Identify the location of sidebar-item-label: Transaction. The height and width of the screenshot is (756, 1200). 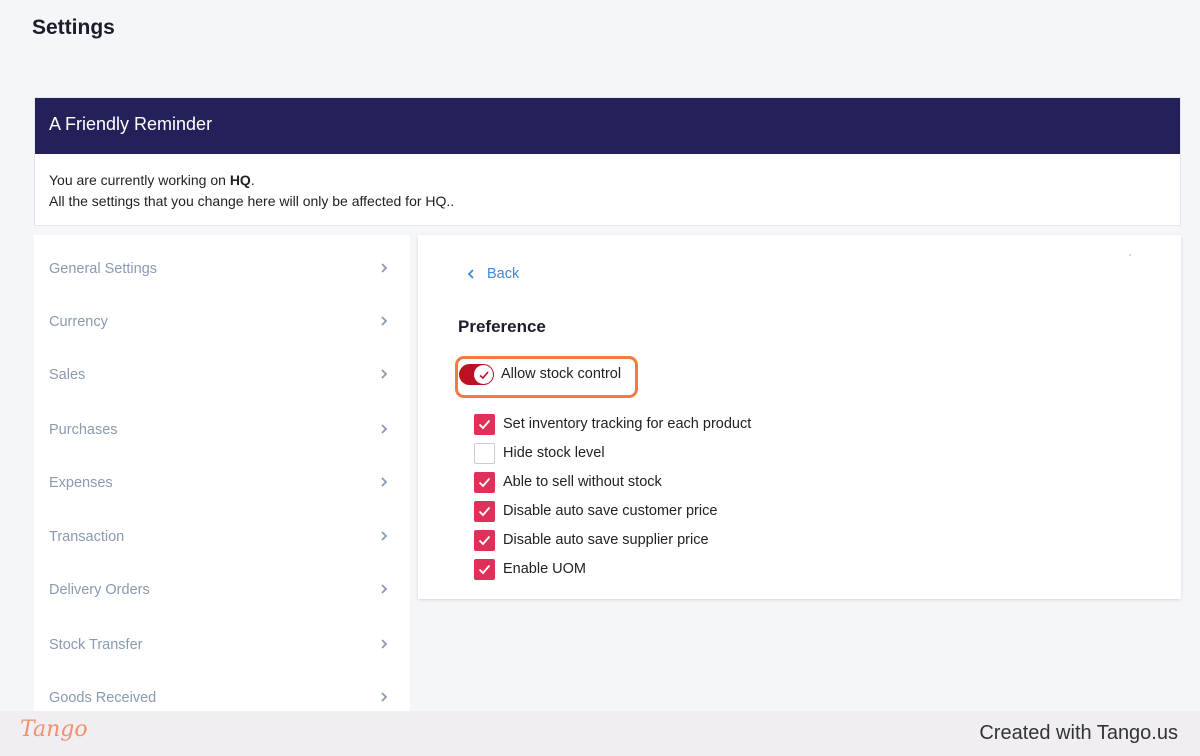
(87, 537).